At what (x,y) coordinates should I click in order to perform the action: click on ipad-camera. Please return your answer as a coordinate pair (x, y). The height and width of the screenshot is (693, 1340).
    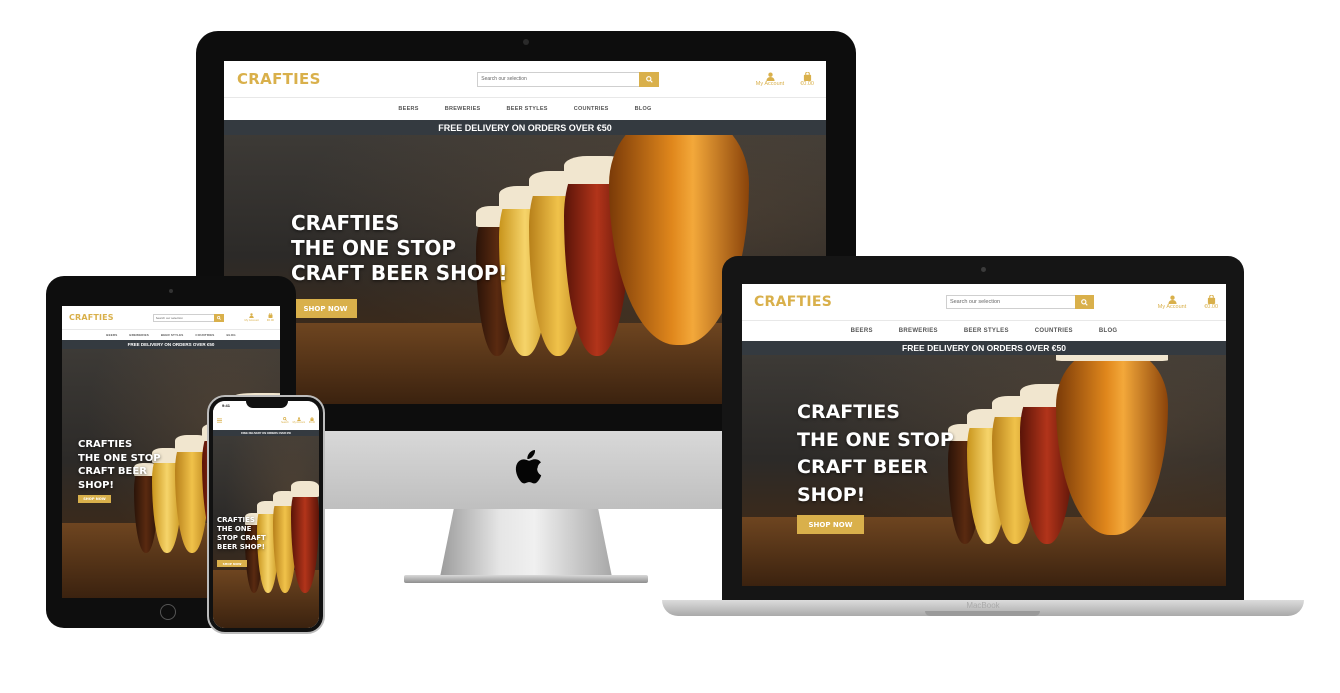
    Looking at the image, I should click on (171, 291).